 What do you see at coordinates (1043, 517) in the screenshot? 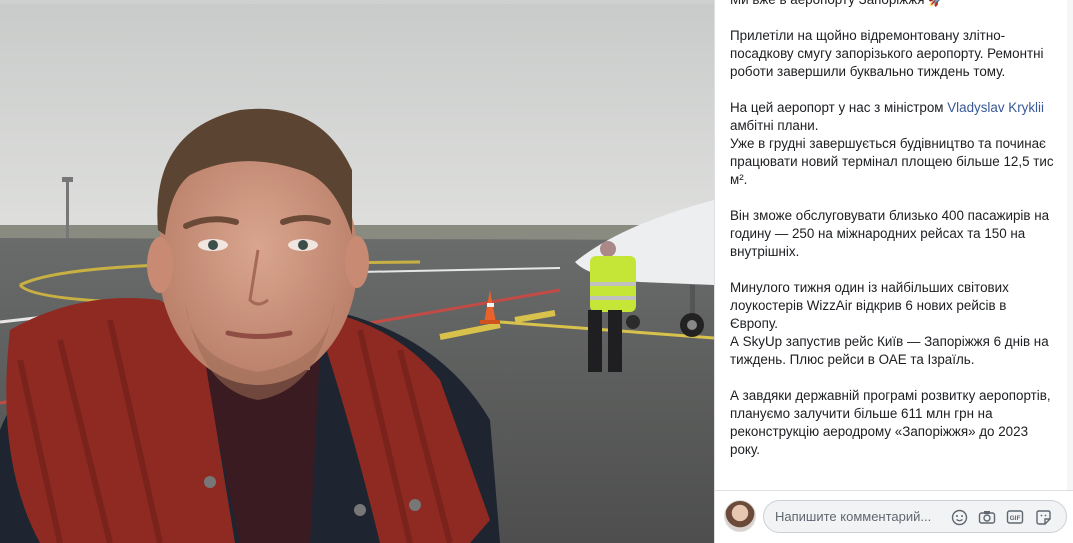
I see `sticker-icon` at bounding box center [1043, 517].